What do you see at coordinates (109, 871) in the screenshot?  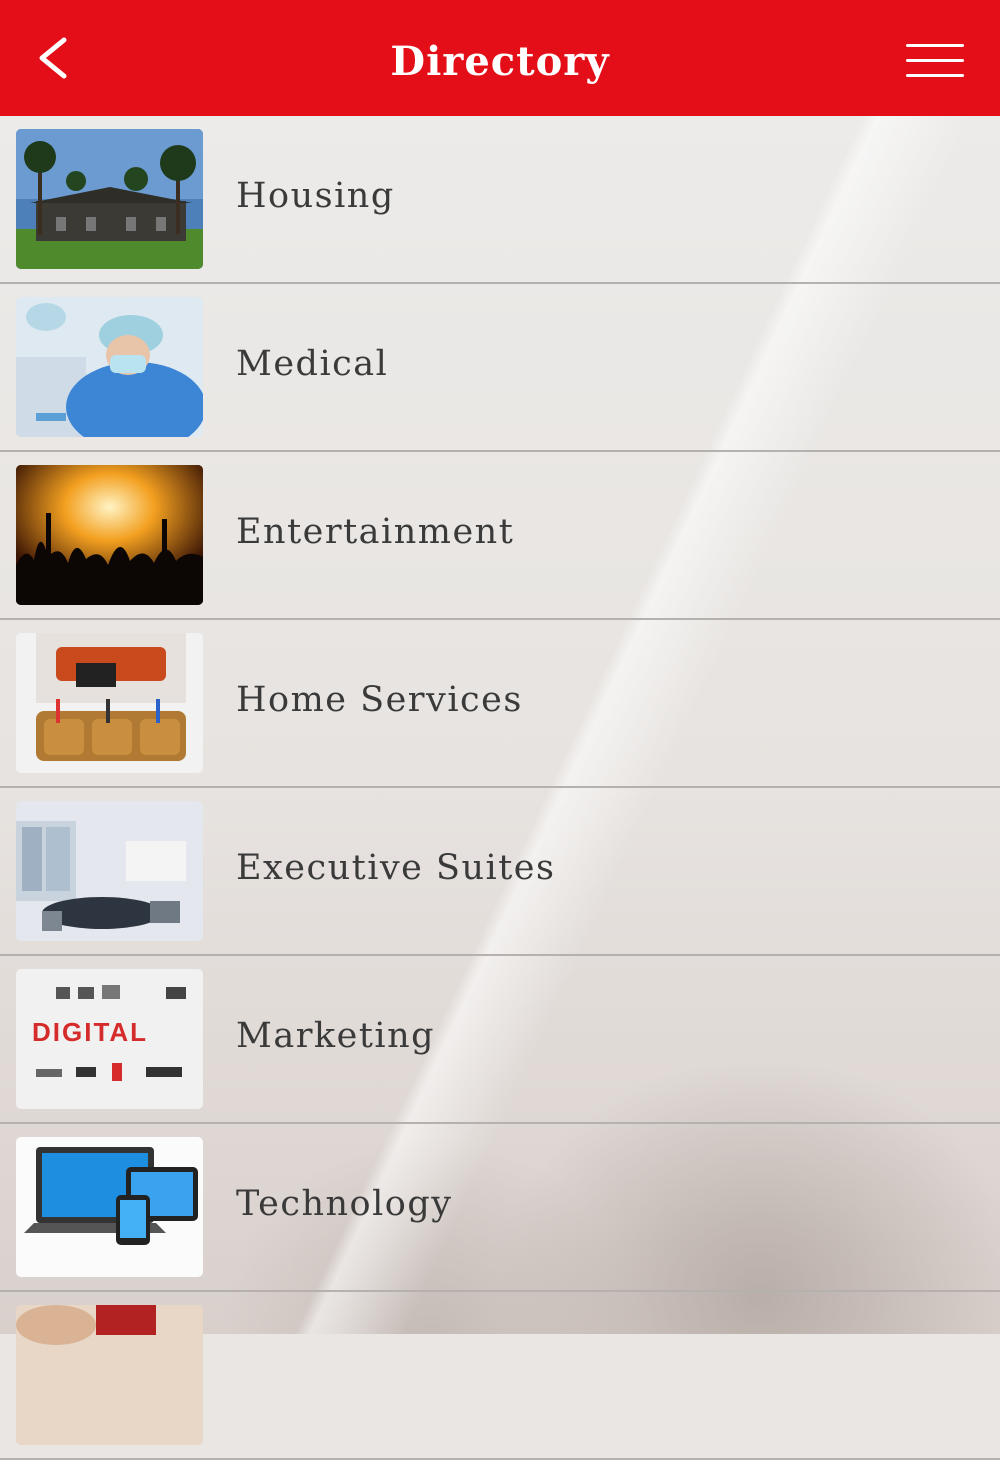 I see `executive-suites-photo` at bounding box center [109, 871].